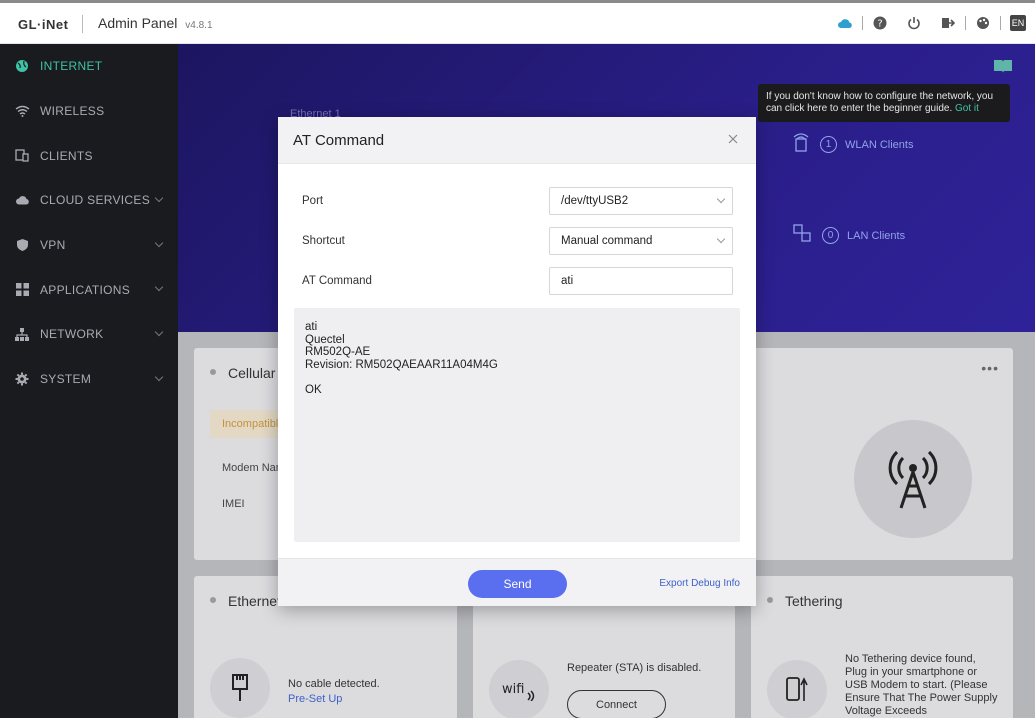  I want to click on apps-icon, so click(22, 290).